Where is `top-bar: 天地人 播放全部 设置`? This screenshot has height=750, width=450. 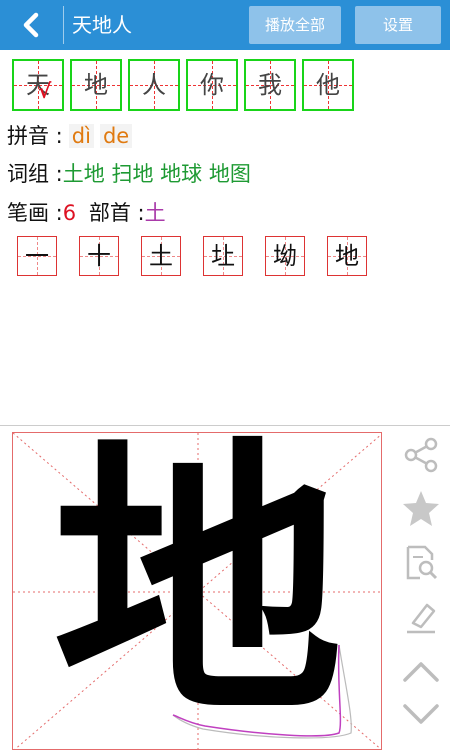
top-bar: 天地人 播放全部 设置 is located at coordinates (225, 25).